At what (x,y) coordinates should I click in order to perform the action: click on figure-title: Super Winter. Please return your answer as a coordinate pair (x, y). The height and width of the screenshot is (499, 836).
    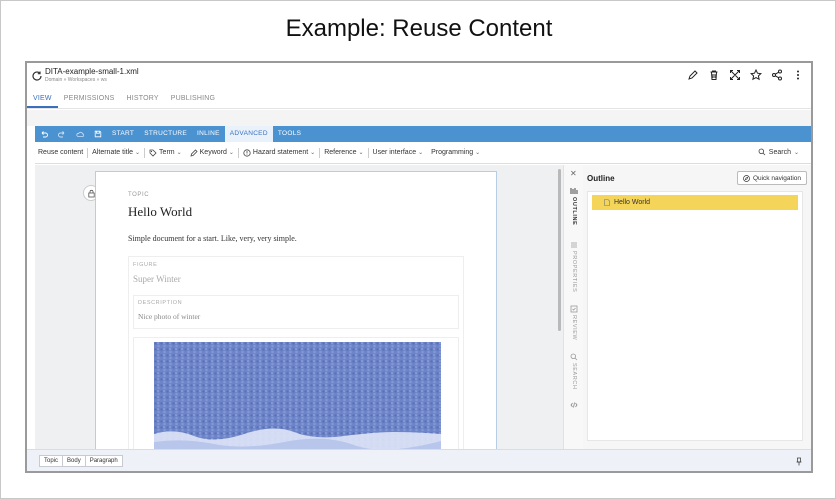
    Looking at the image, I should click on (157, 279).